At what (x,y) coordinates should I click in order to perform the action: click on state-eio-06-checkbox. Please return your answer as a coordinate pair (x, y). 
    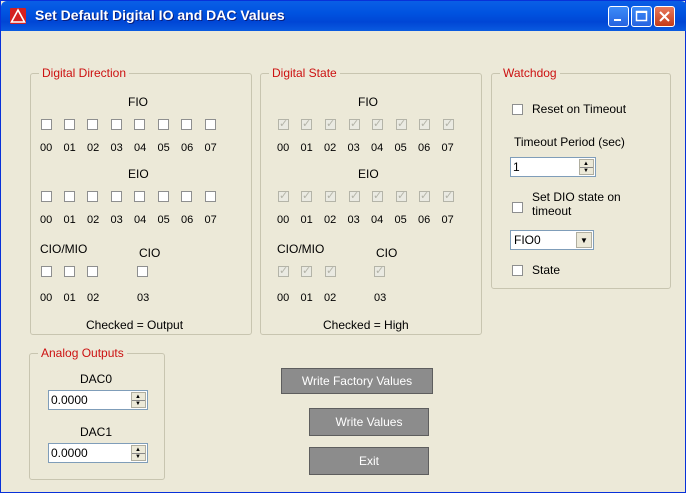
    Looking at the image, I should click on (424, 195).